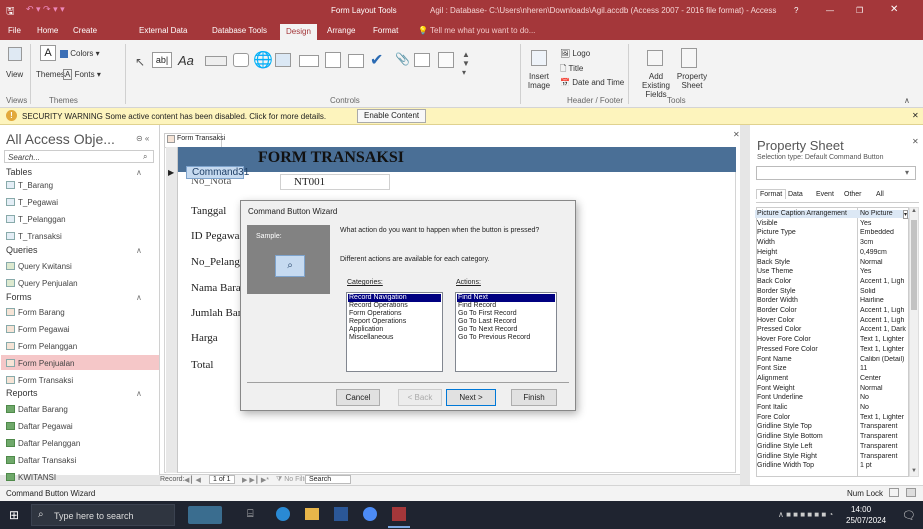 The image size is (923, 529). Describe the element at coordinates (884, 359) in the screenshot. I see `property-value: Calibri (Detail)` at that location.